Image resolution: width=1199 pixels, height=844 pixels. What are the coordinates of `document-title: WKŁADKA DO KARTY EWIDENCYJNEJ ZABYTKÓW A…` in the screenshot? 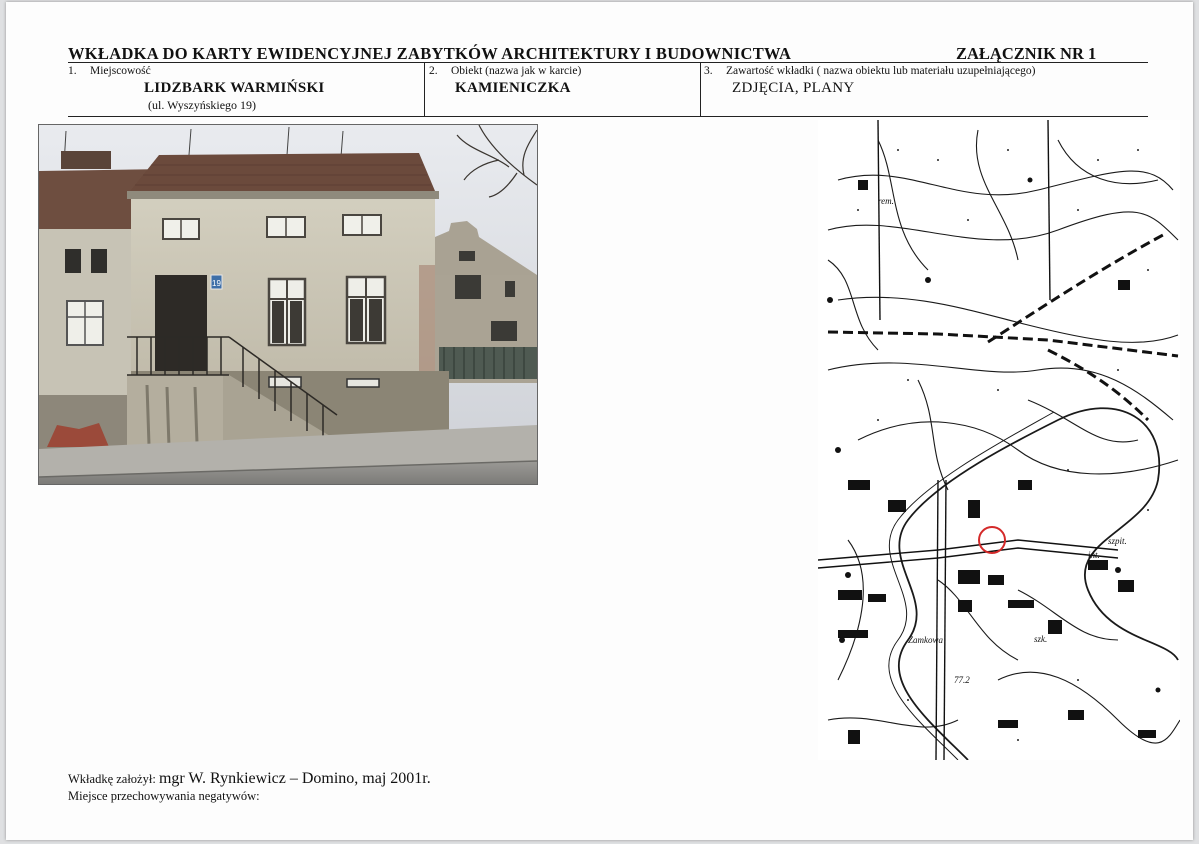 It's located at (430, 53).